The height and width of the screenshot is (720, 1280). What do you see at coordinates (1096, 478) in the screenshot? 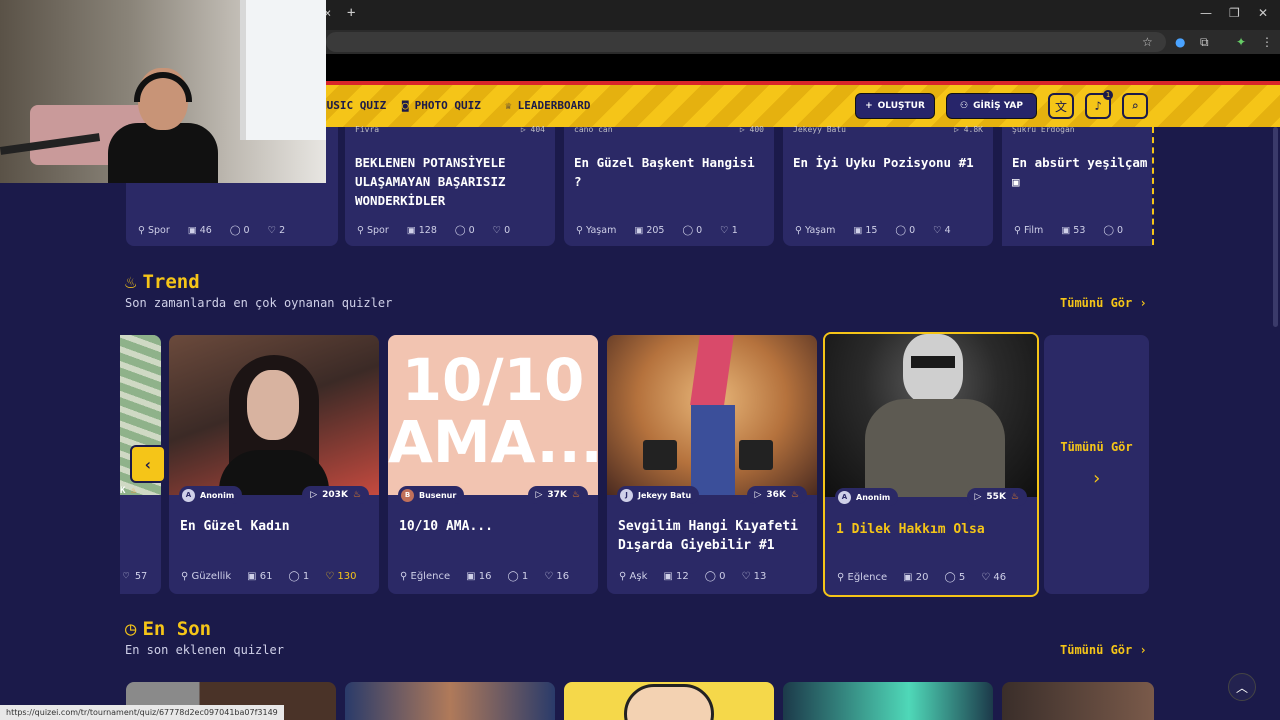
I see `chevron-right-icon: ›` at bounding box center [1096, 478].